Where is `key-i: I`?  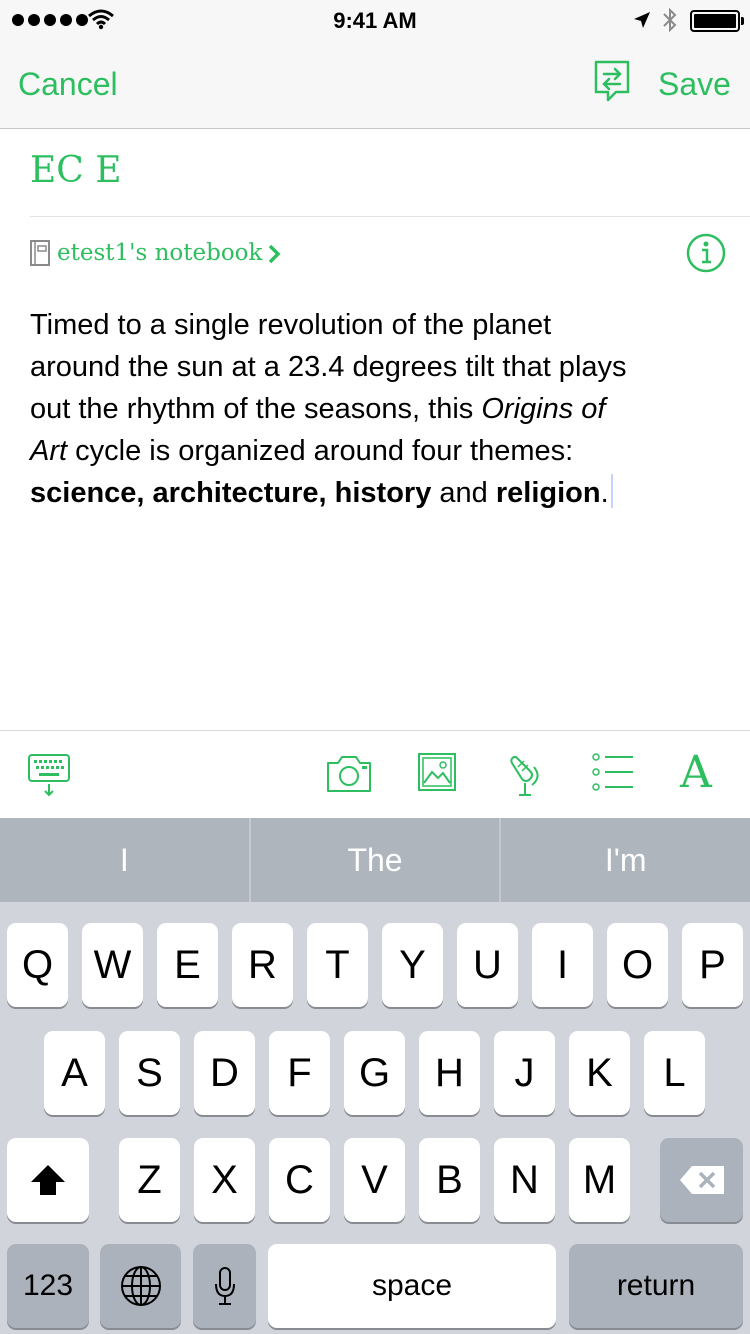
key-i: I is located at coordinates (562, 965).